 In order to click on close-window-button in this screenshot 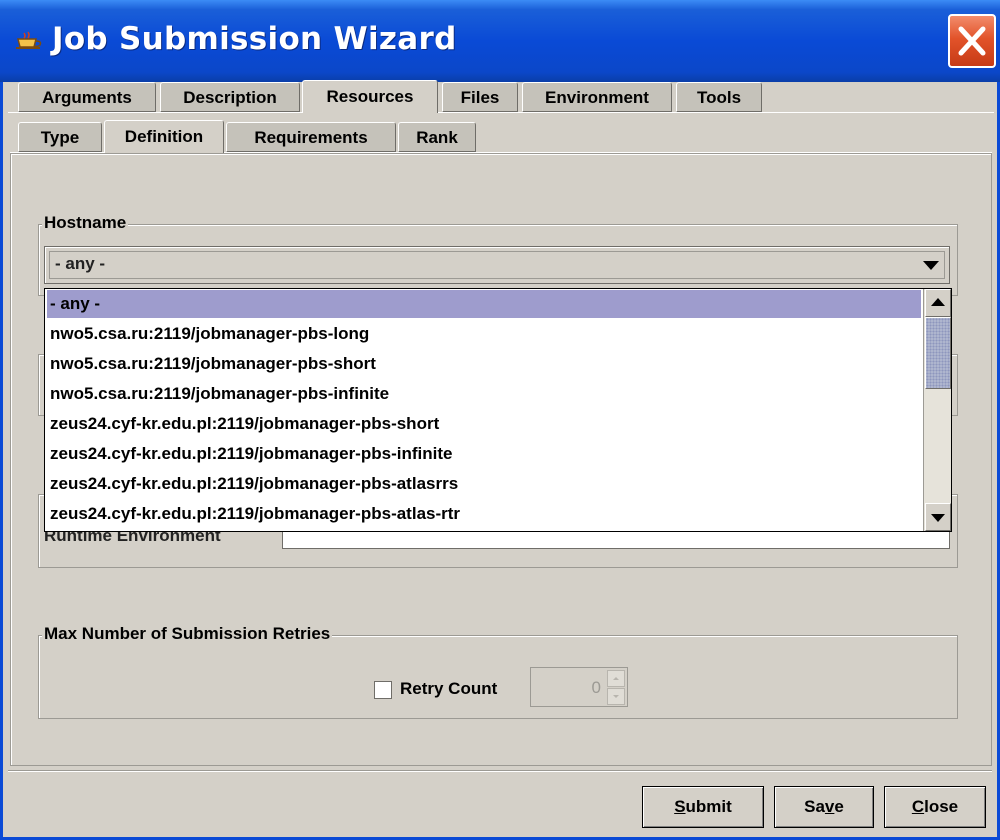, I will do `click(972, 41)`.